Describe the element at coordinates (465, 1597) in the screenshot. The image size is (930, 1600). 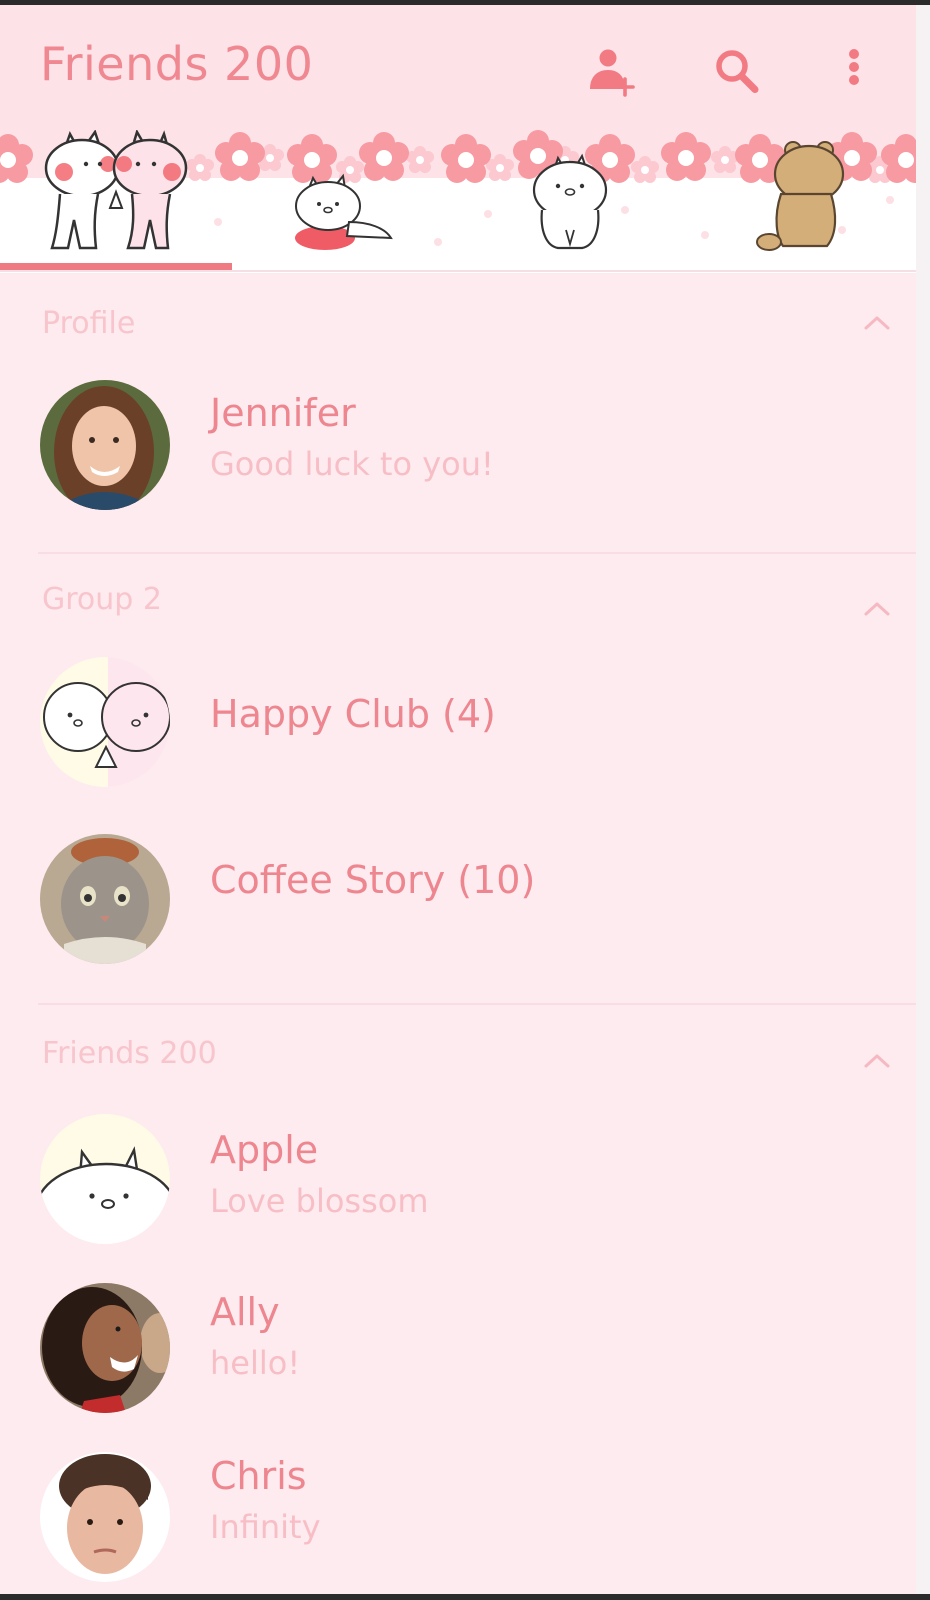
I see `navigation-strip` at that location.